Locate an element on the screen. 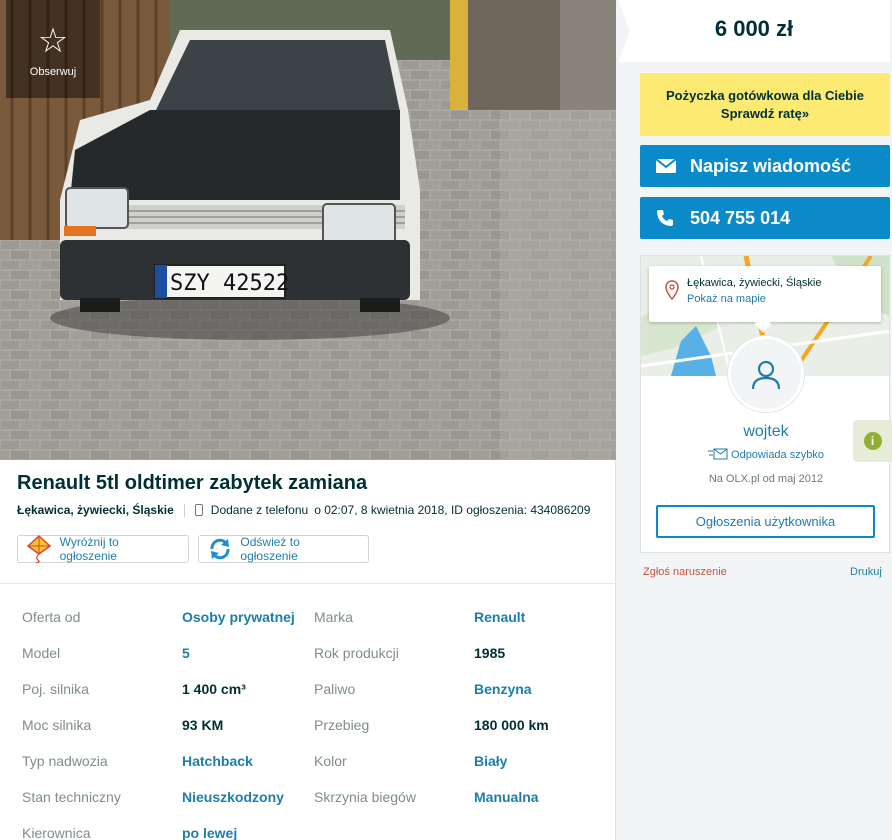 Image resolution: width=892 pixels, height=840 pixels. detail-value-link: po lewej is located at coordinates (209, 832).